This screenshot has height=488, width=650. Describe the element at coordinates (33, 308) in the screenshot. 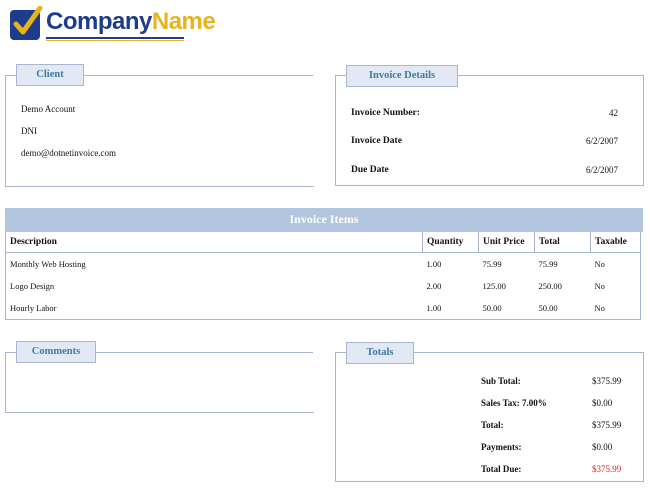

I see `item-description: Hourly Labor` at that location.